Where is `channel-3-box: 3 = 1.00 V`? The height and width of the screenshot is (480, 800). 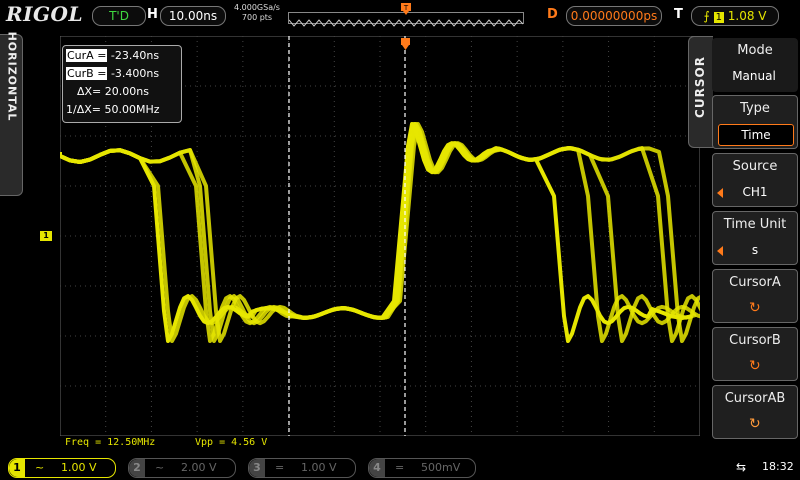
channel-3-box: 3 = 1.00 V is located at coordinates (302, 468).